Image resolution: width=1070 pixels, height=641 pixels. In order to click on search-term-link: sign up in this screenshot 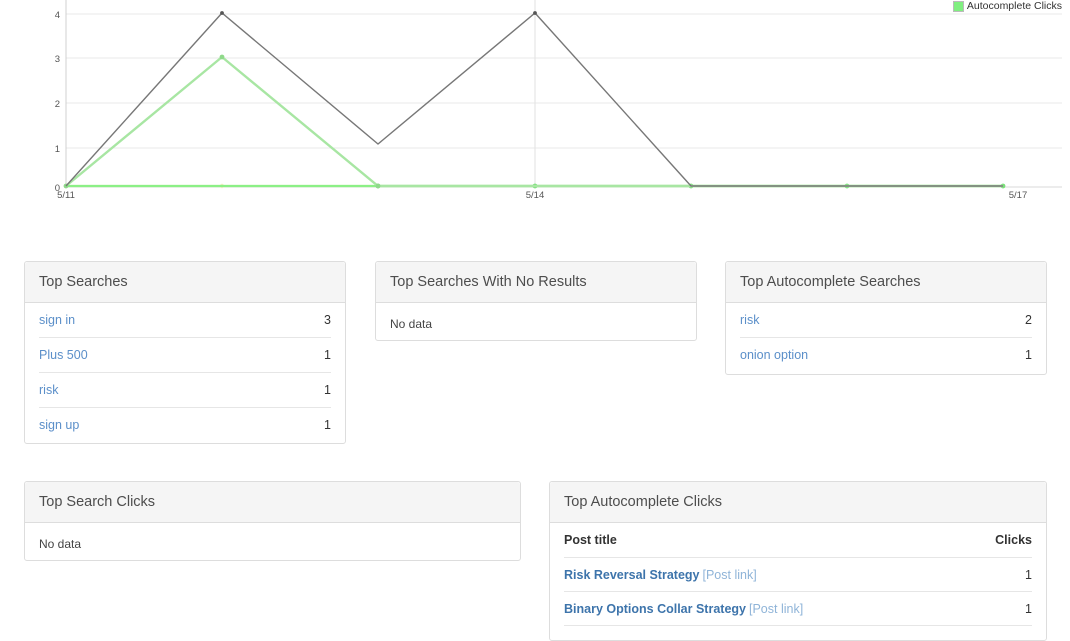, I will do `click(59, 425)`.